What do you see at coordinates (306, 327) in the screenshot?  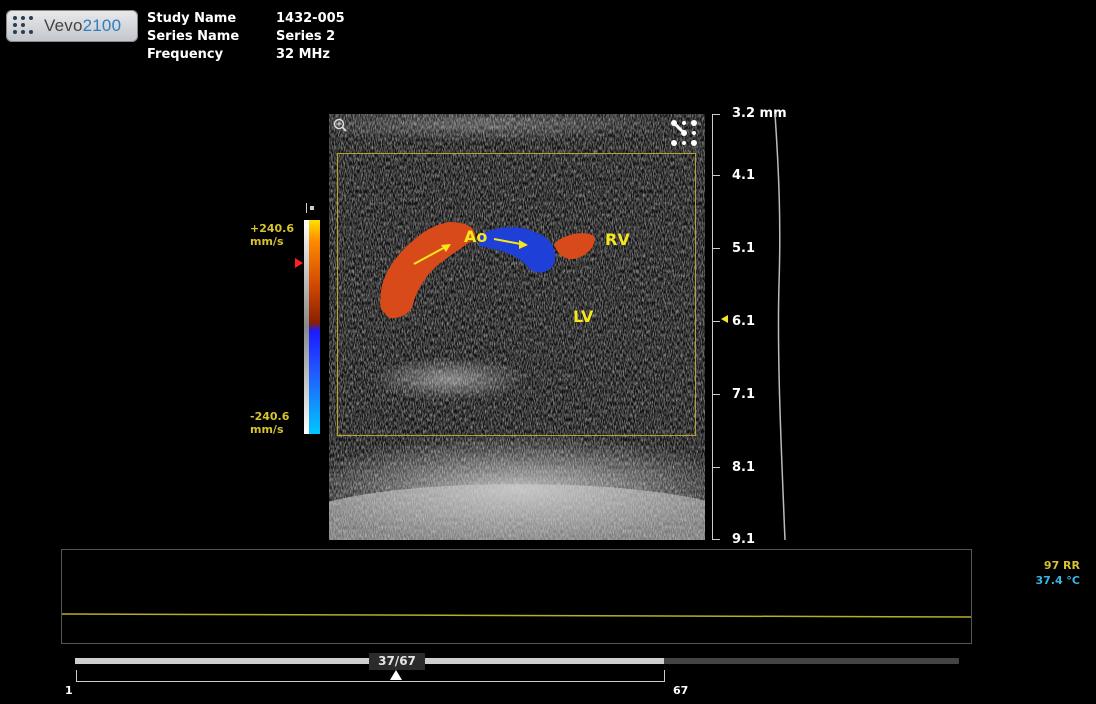 I see `color-velocity-scale-gray` at bounding box center [306, 327].